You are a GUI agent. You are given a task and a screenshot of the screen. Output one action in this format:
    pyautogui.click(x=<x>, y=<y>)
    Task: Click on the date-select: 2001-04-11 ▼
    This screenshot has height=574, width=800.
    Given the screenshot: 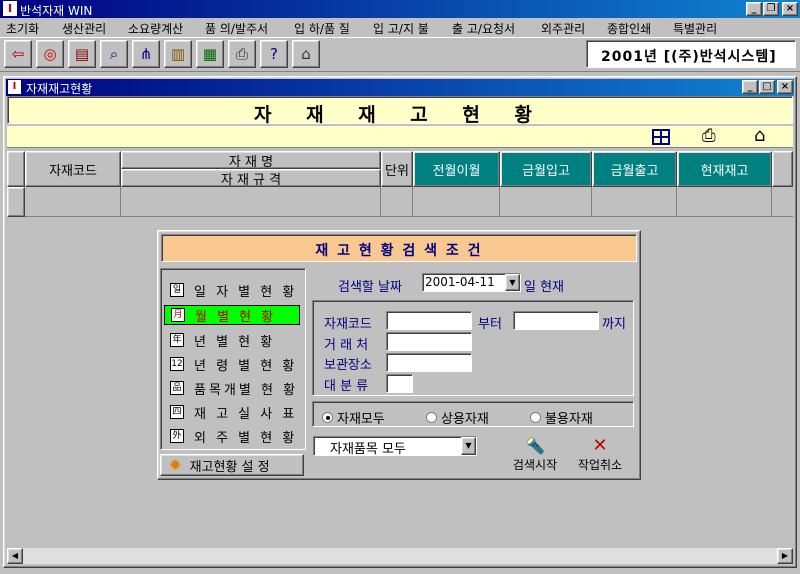 What is the action you would take?
    pyautogui.click(x=471, y=282)
    